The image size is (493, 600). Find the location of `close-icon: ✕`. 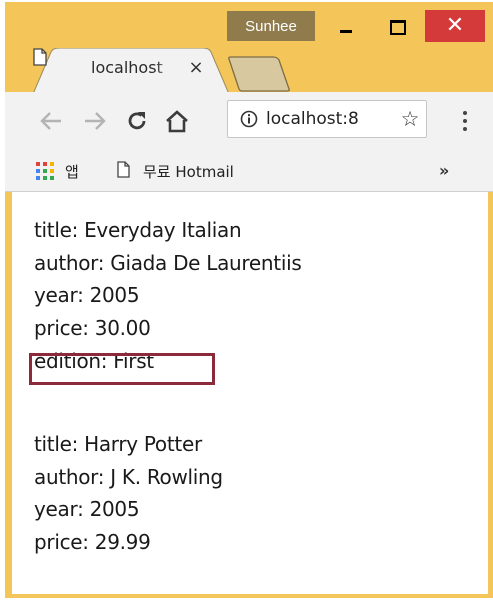

close-icon: ✕ is located at coordinates (455, 25).